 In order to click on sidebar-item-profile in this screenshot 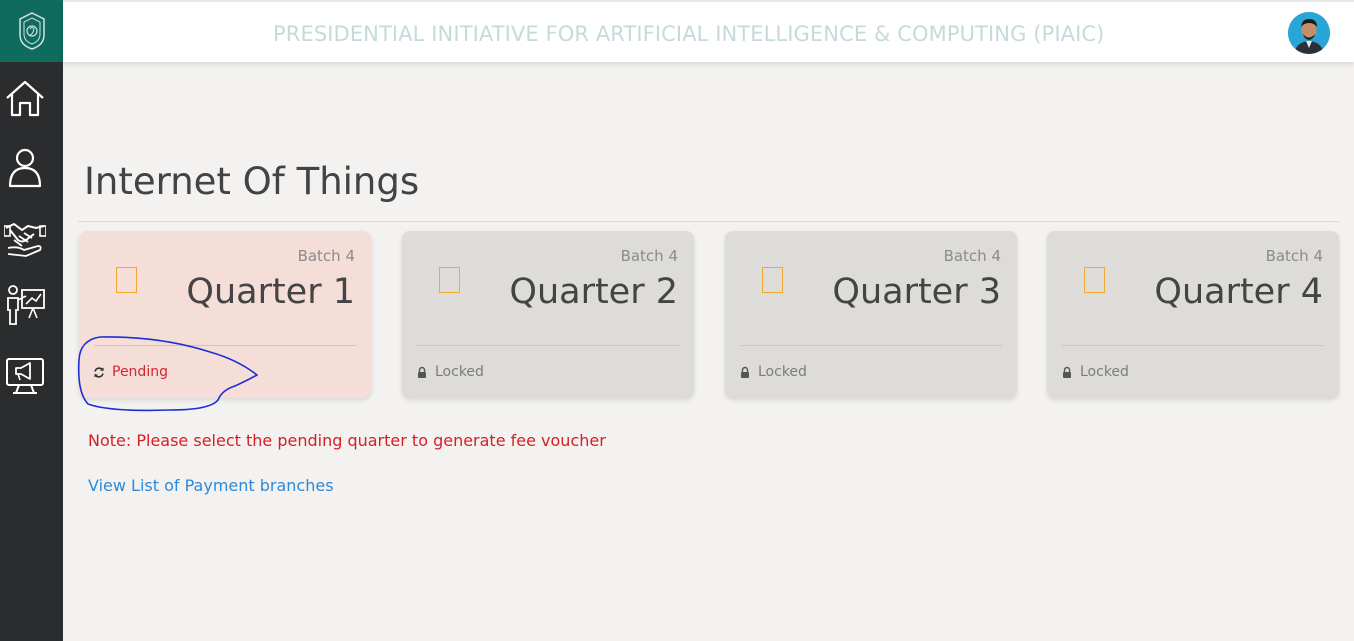, I will do `click(25, 167)`.